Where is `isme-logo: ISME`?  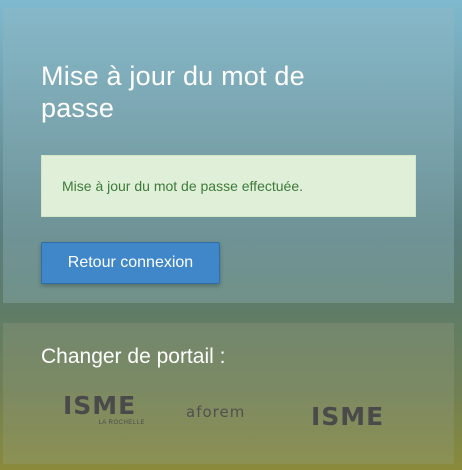
isme-logo: ISME is located at coordinates (347, 416).